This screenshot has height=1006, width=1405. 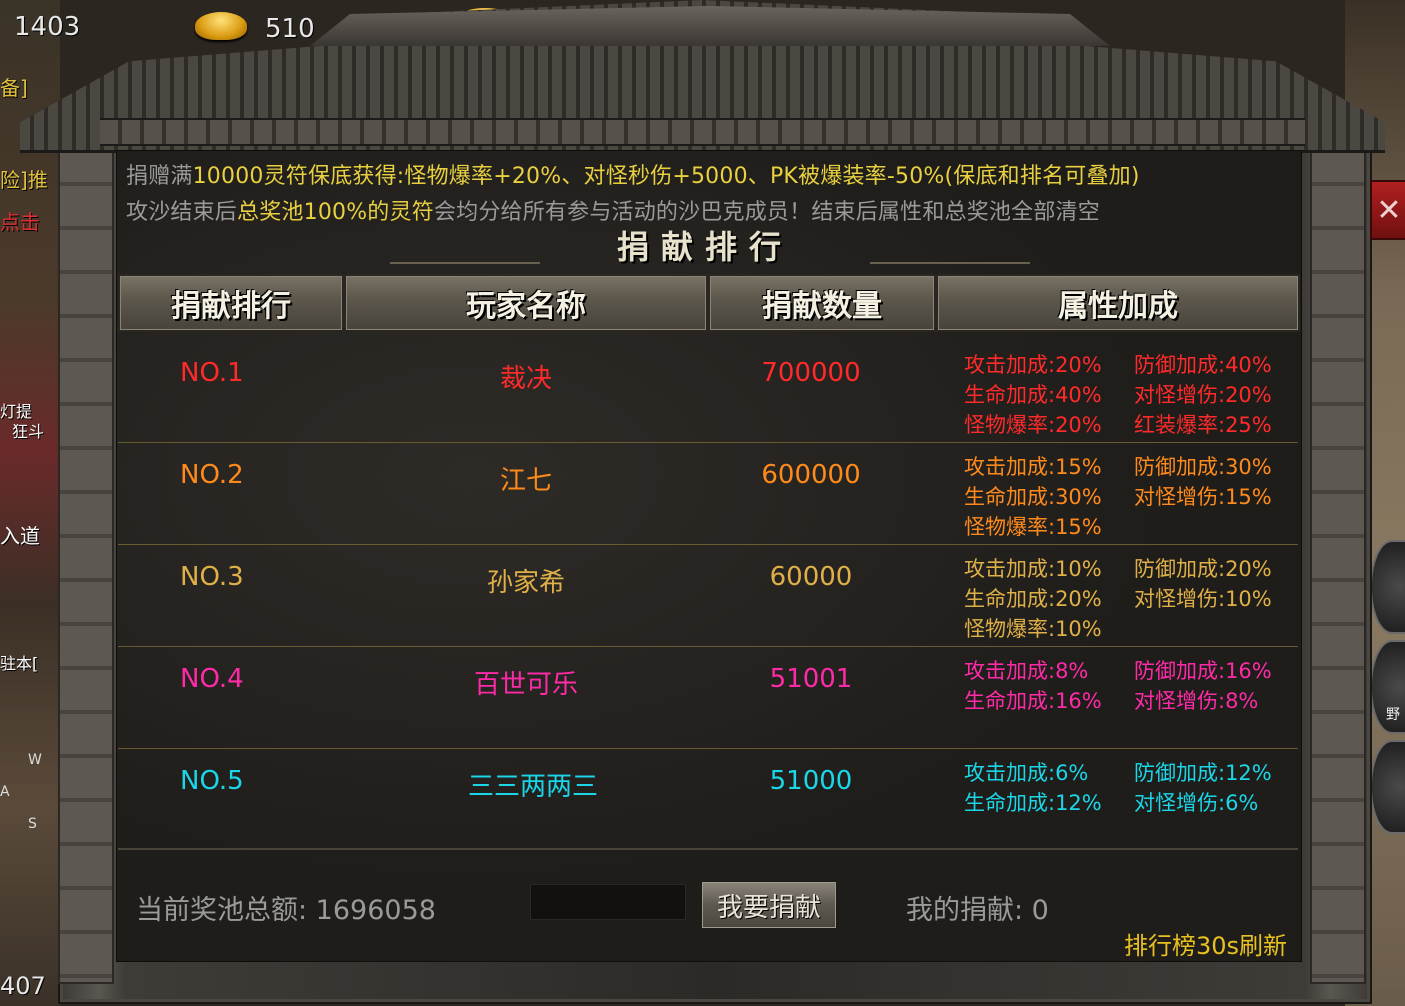 What do you see at coordinates (1033, 629) in the screenshot?
I see `attr-drop-rate: 怪物爆率:10%` at bounding box center [1033, 629].